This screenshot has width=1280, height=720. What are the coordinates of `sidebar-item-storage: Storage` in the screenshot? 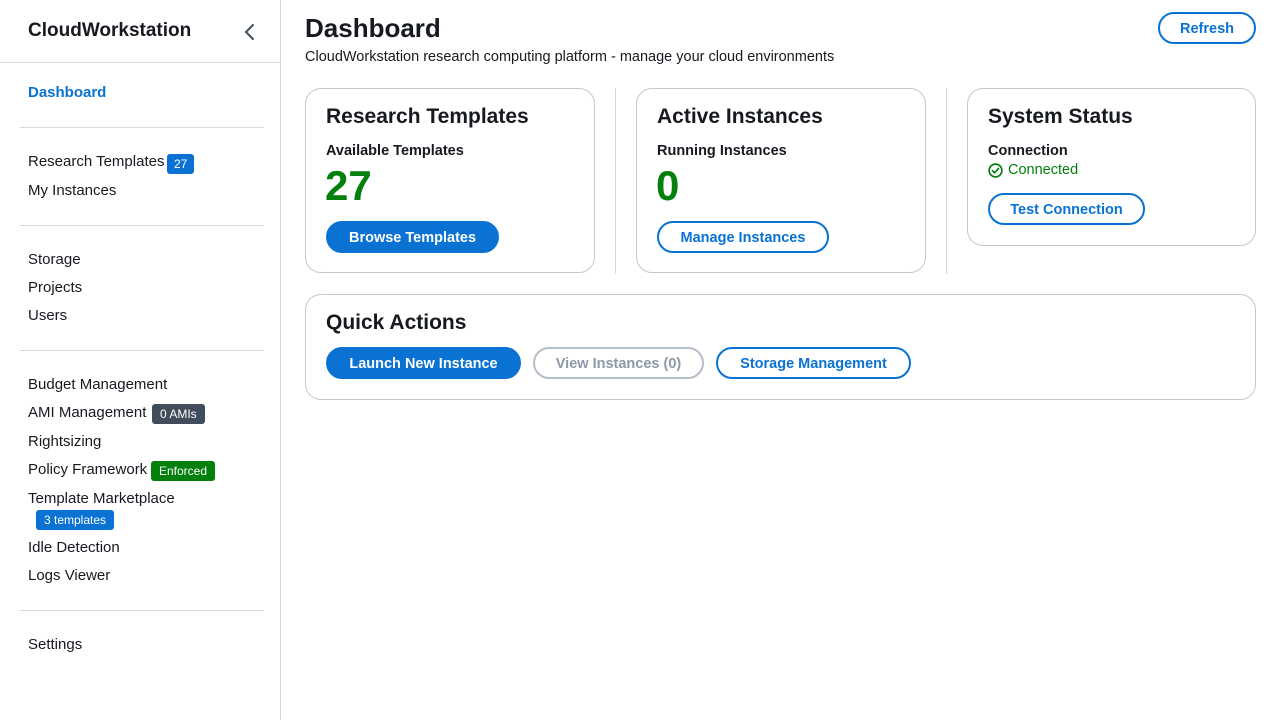 It's located at (54, 260).